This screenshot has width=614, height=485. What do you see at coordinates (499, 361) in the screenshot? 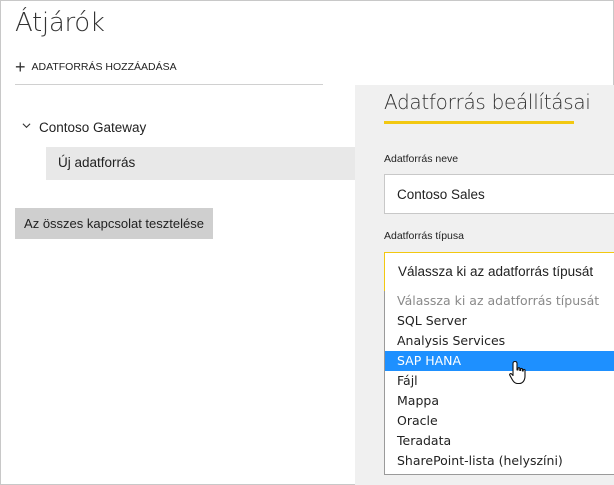
I see `dropdown-option-sap-hana: SAP HANA` at bounding box center [499, 361].